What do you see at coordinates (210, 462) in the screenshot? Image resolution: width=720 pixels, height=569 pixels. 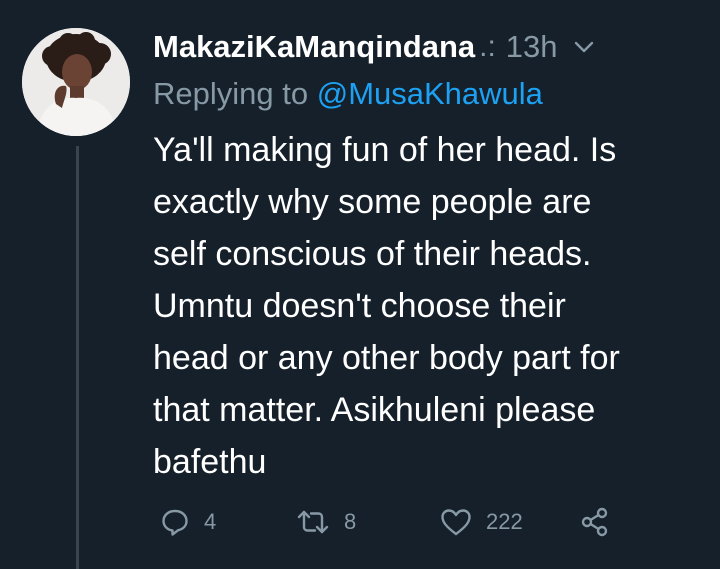 I see `tweet-text-line: bafethu` at bounding box center [210, 462].